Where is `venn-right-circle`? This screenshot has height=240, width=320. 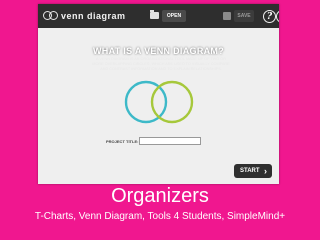 venn-right-circle is located at coordinates (172, 102).